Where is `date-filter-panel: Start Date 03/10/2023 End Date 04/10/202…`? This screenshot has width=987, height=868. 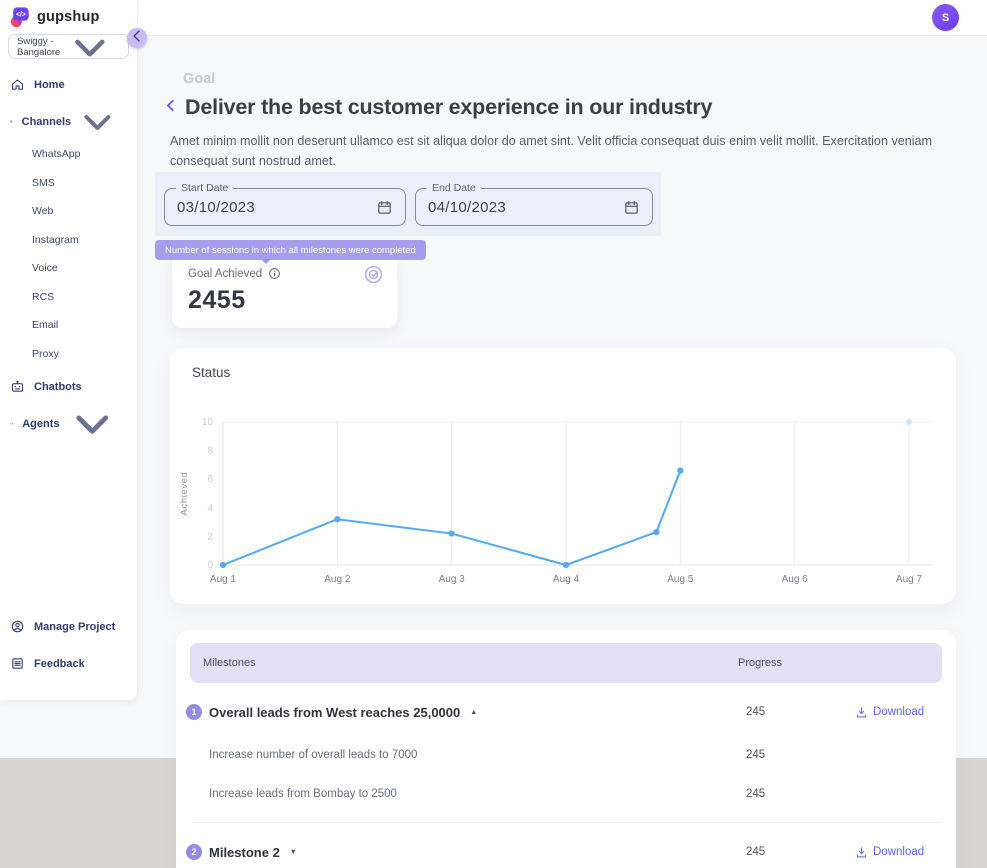 date-filter-panel: Start Date 03/10/2023 End Date 04/10/202… is located at coordinates (408, 204).